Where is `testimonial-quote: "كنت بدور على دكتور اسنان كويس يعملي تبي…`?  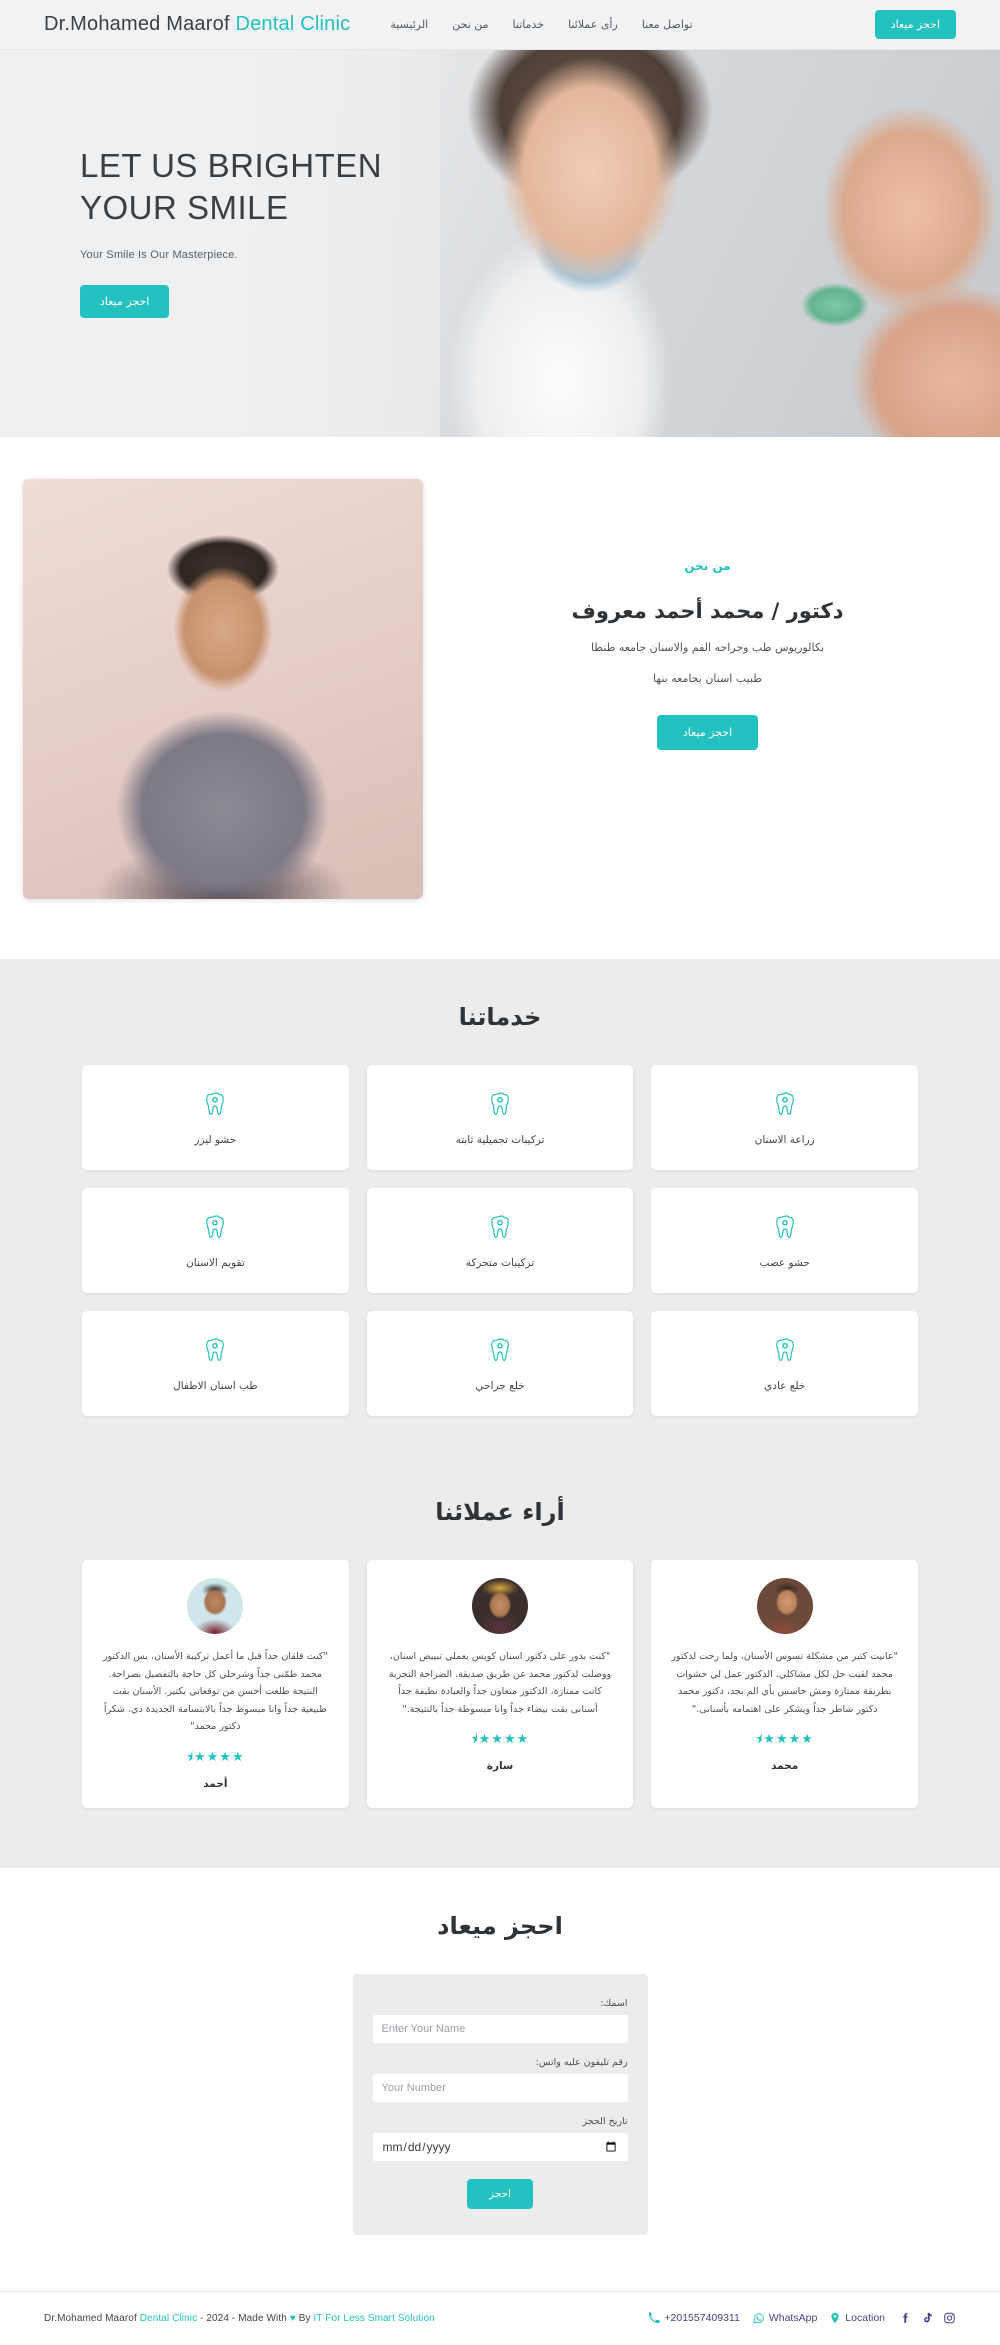 testimonial-quote: "كنت بدور على دكتور اسنان كويس يعملي تبي… is located at coordinates (500, 1683).